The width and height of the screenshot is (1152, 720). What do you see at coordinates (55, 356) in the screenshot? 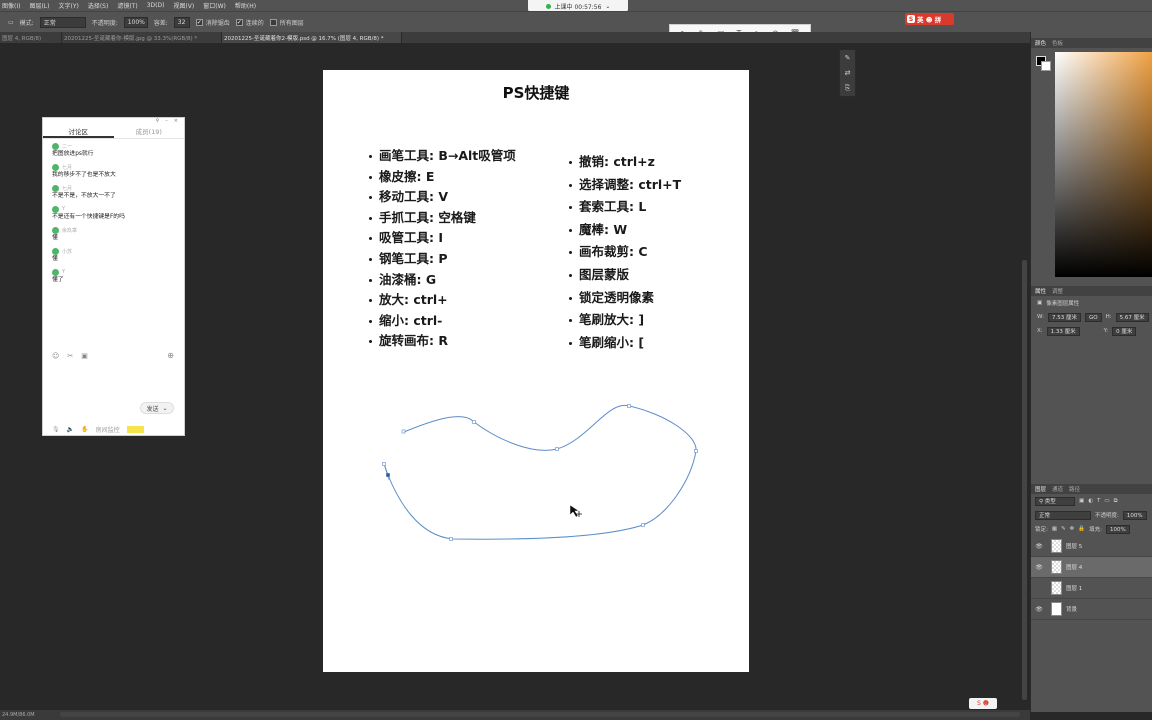
I see `emoji-icon: ☺` at bounding box center [55, 356].